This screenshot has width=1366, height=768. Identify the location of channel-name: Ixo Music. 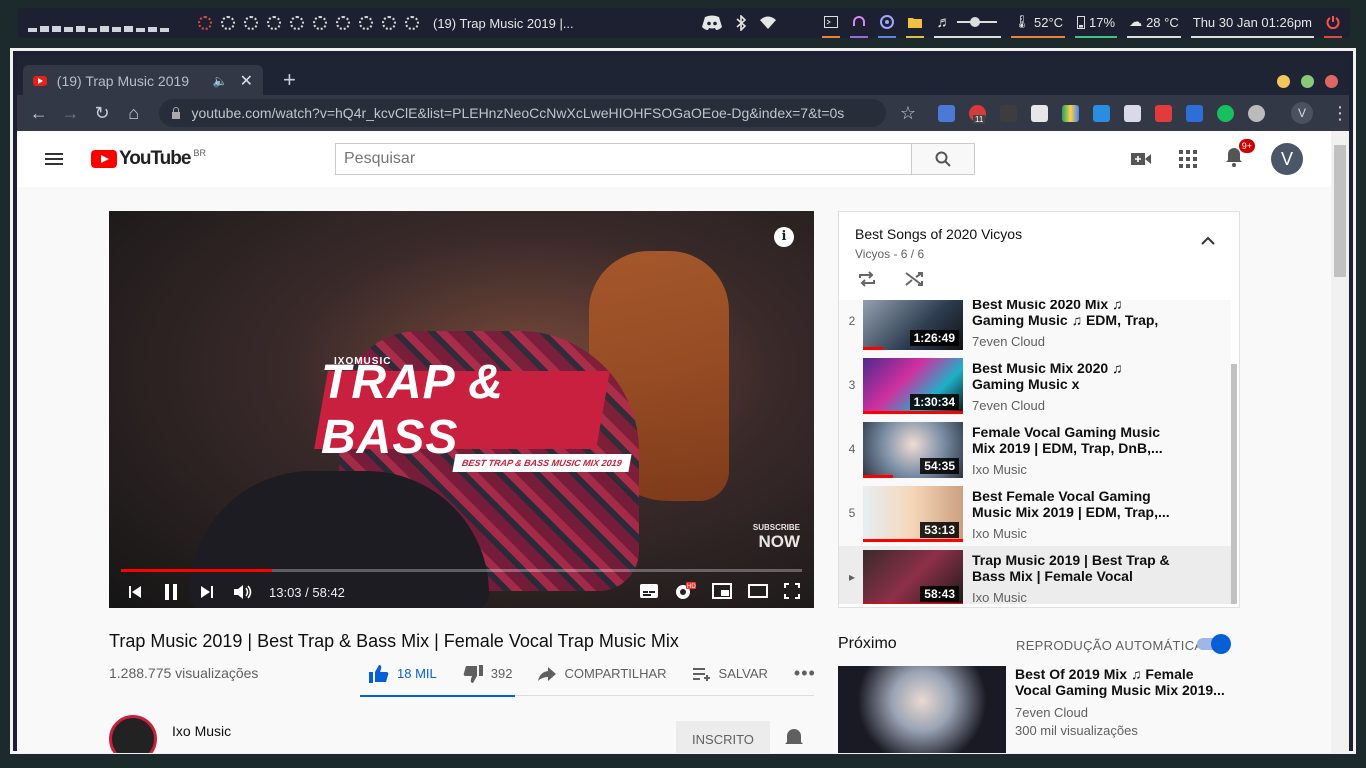
(201, 731).